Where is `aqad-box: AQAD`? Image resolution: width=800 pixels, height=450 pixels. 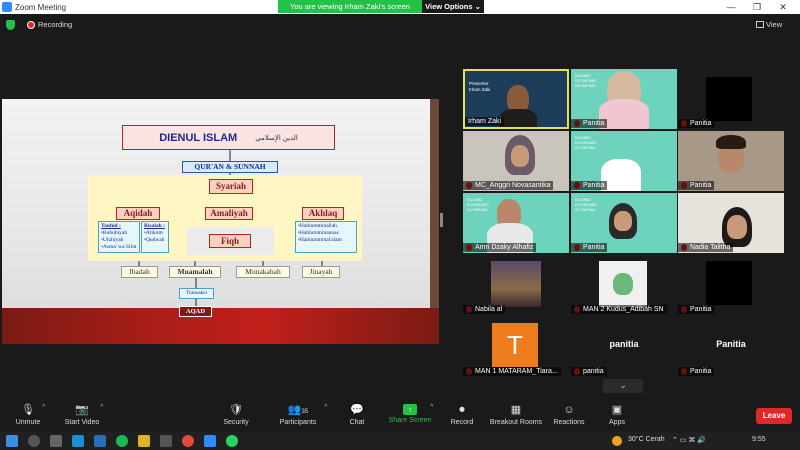 aqad-box: AQAD is located at coordinates (195, 311).